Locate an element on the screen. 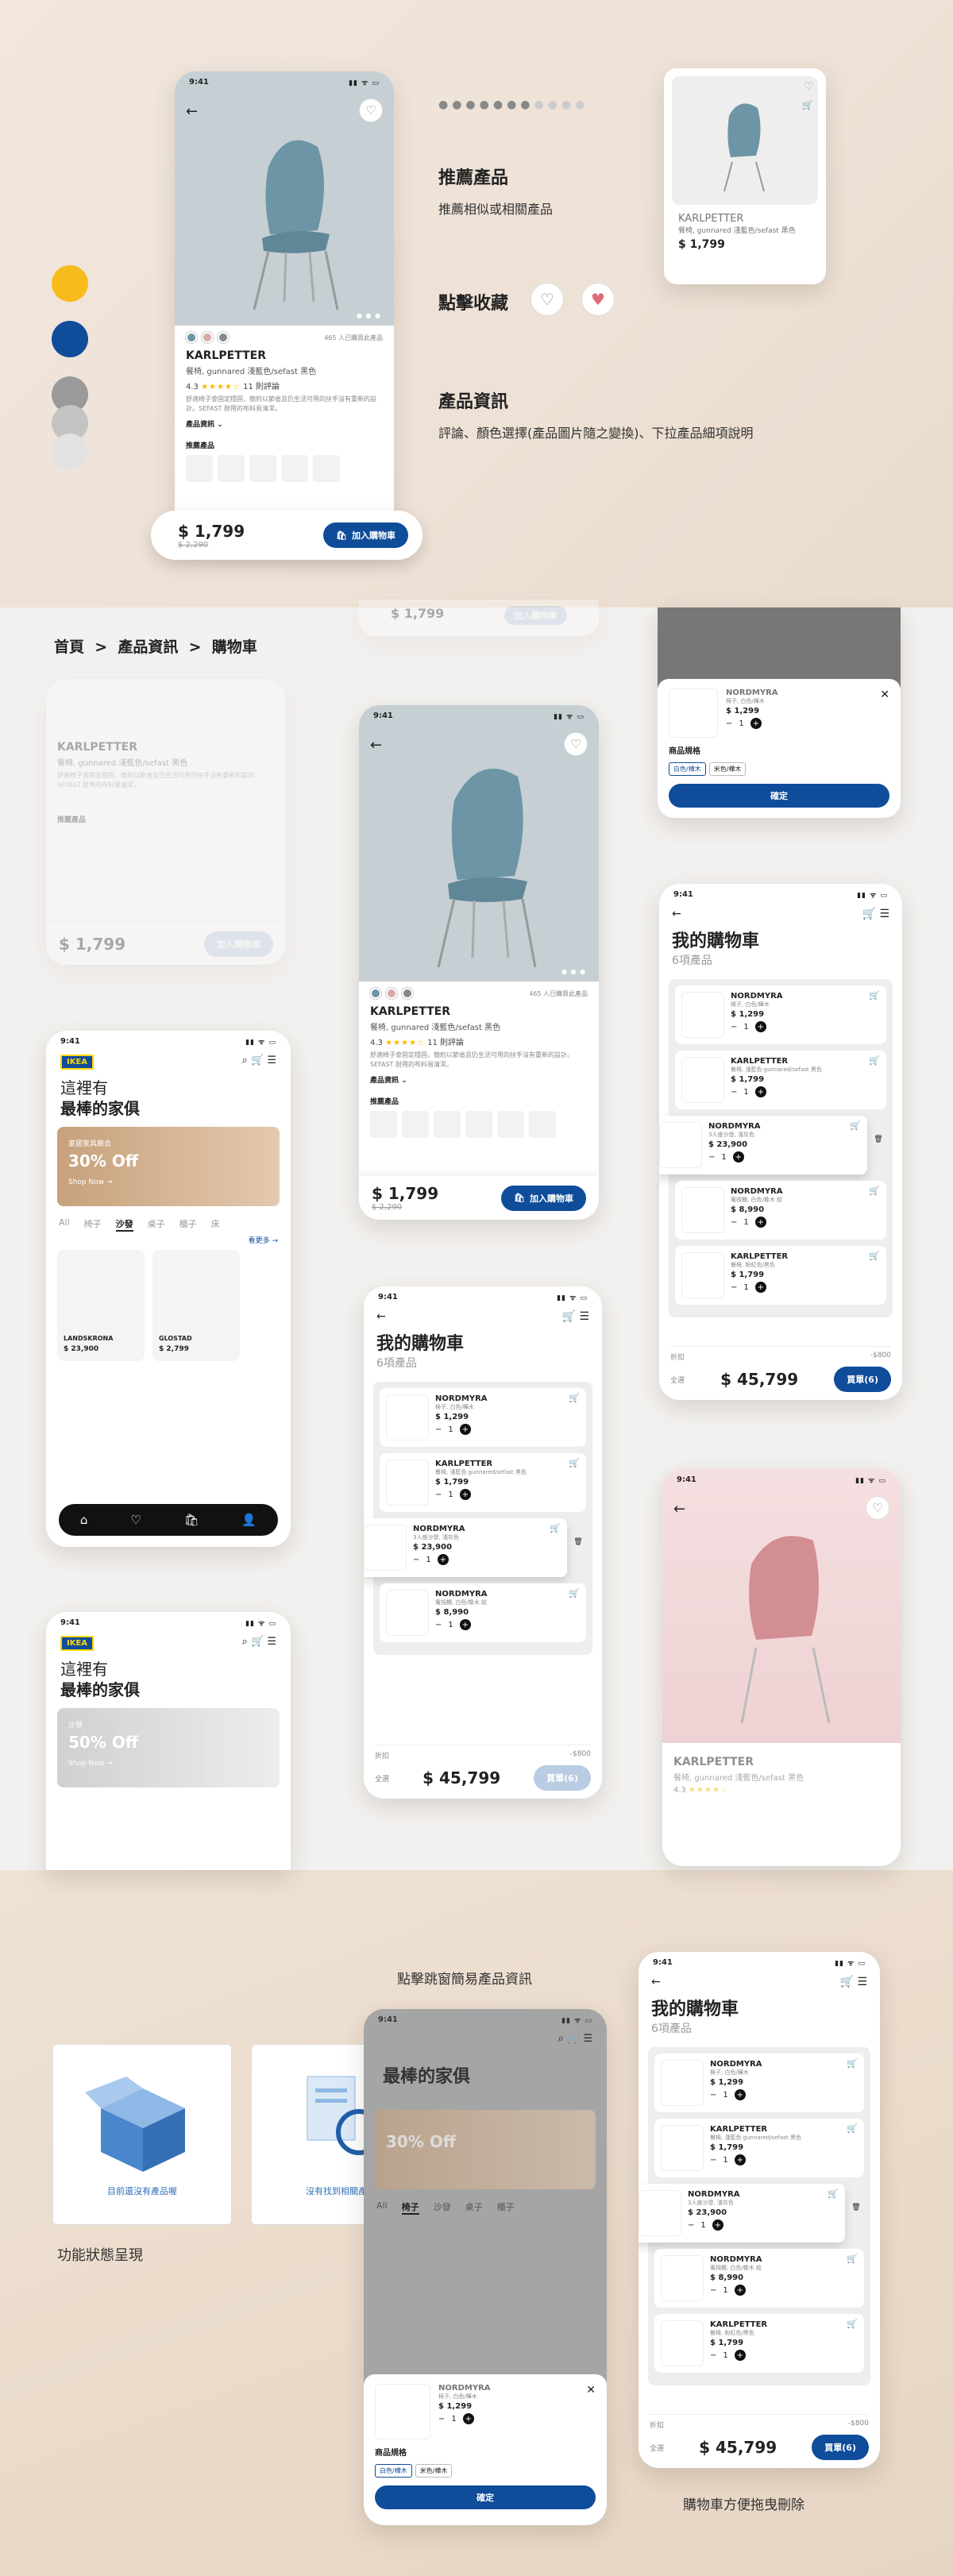 This screenshot has width=953, height=2576. cart-item-dragging: NORDMYRA 3人座沙發, 淺灰色 $ 23,900−1 + 🛒 🗑 is located at coordinates (772, 1145).